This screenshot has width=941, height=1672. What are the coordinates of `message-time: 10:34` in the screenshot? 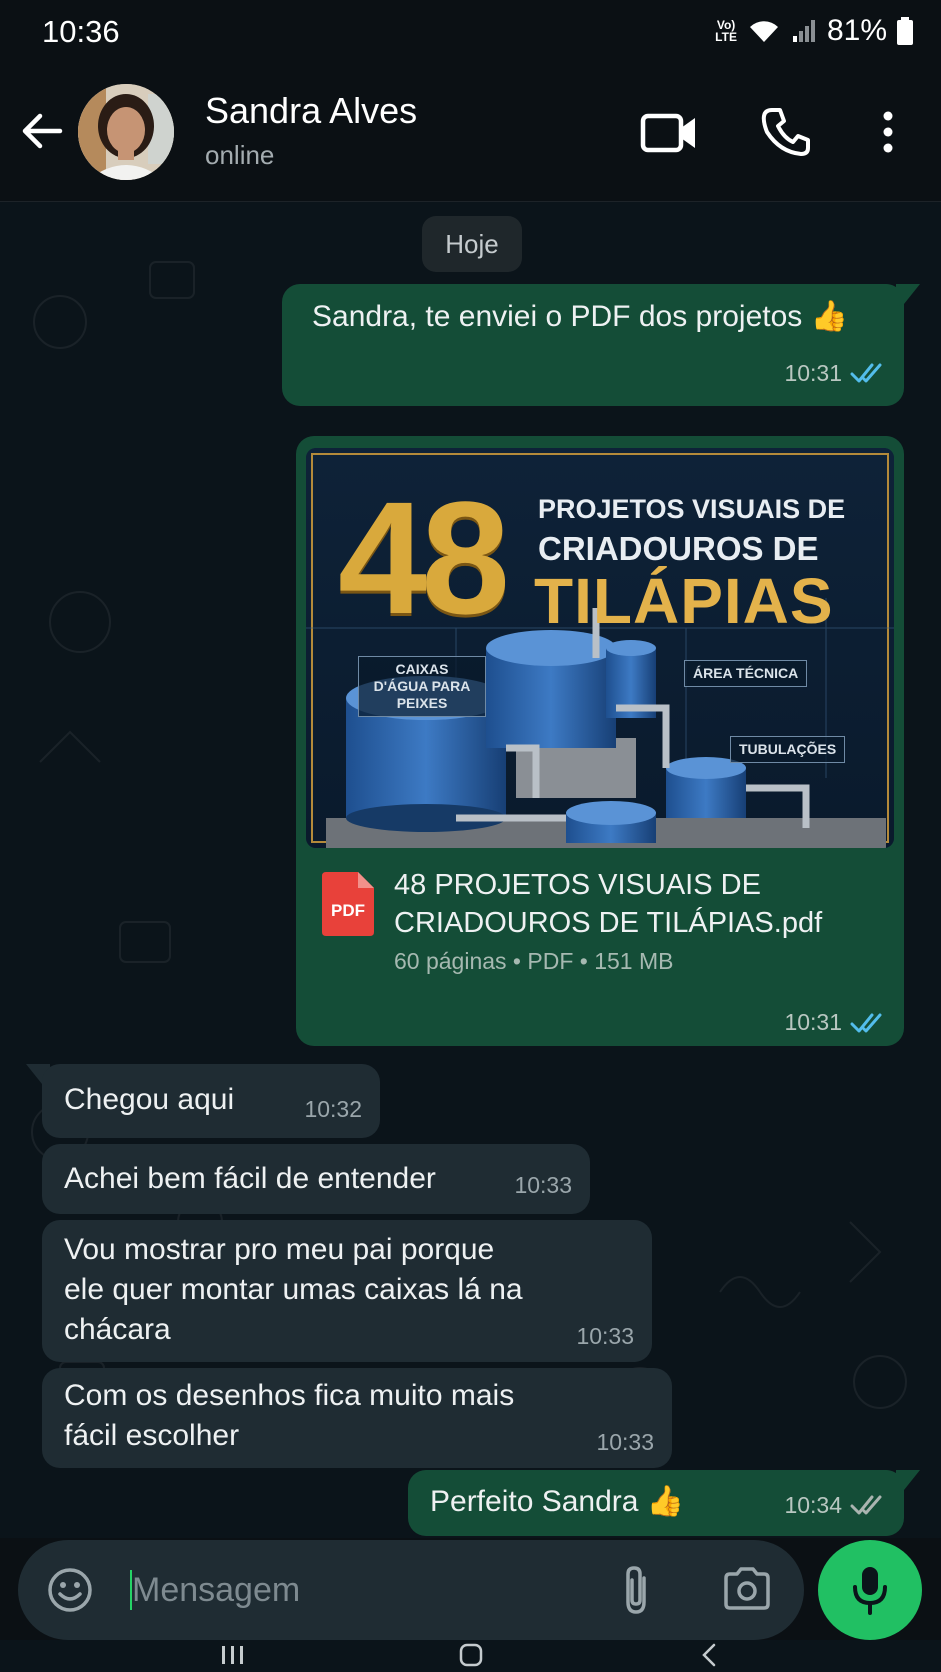 It's located at (813, 1505).